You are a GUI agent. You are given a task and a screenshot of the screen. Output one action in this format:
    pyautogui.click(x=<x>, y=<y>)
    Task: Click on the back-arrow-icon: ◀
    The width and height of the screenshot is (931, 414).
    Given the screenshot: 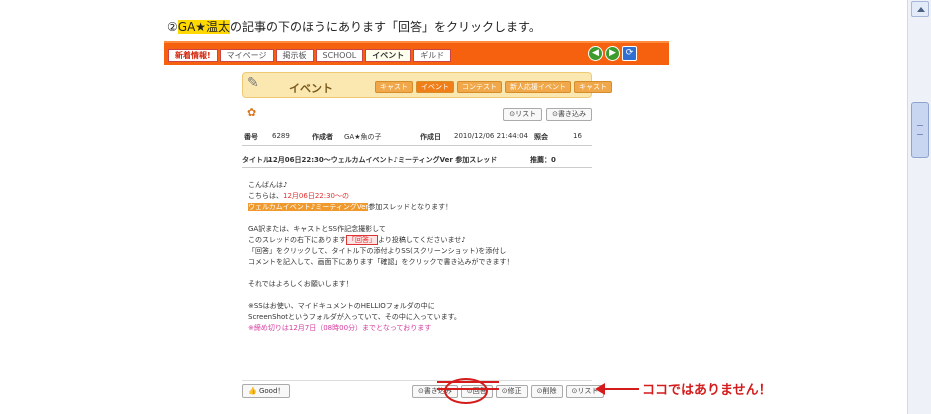 What is the action you would take?
    pyautogui.click(x=595, y=53)
    